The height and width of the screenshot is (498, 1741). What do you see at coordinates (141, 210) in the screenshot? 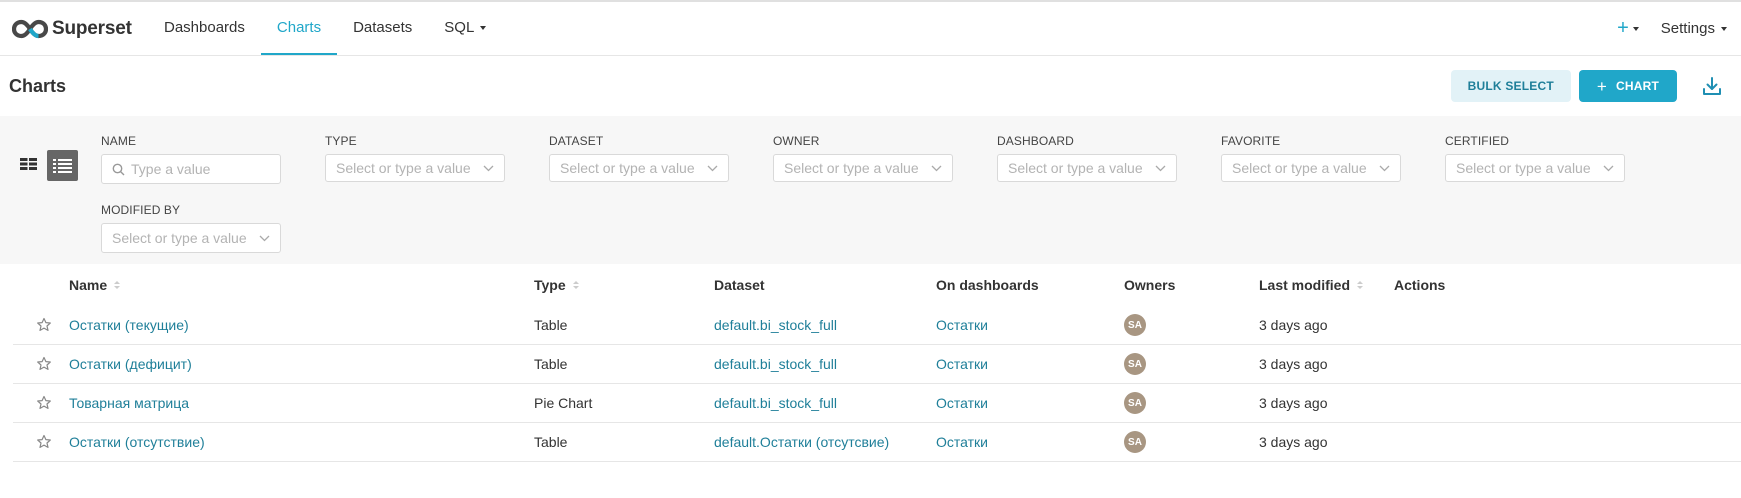
I see `filter-label: MODIFIED BY` at bounding box center [141, 210].